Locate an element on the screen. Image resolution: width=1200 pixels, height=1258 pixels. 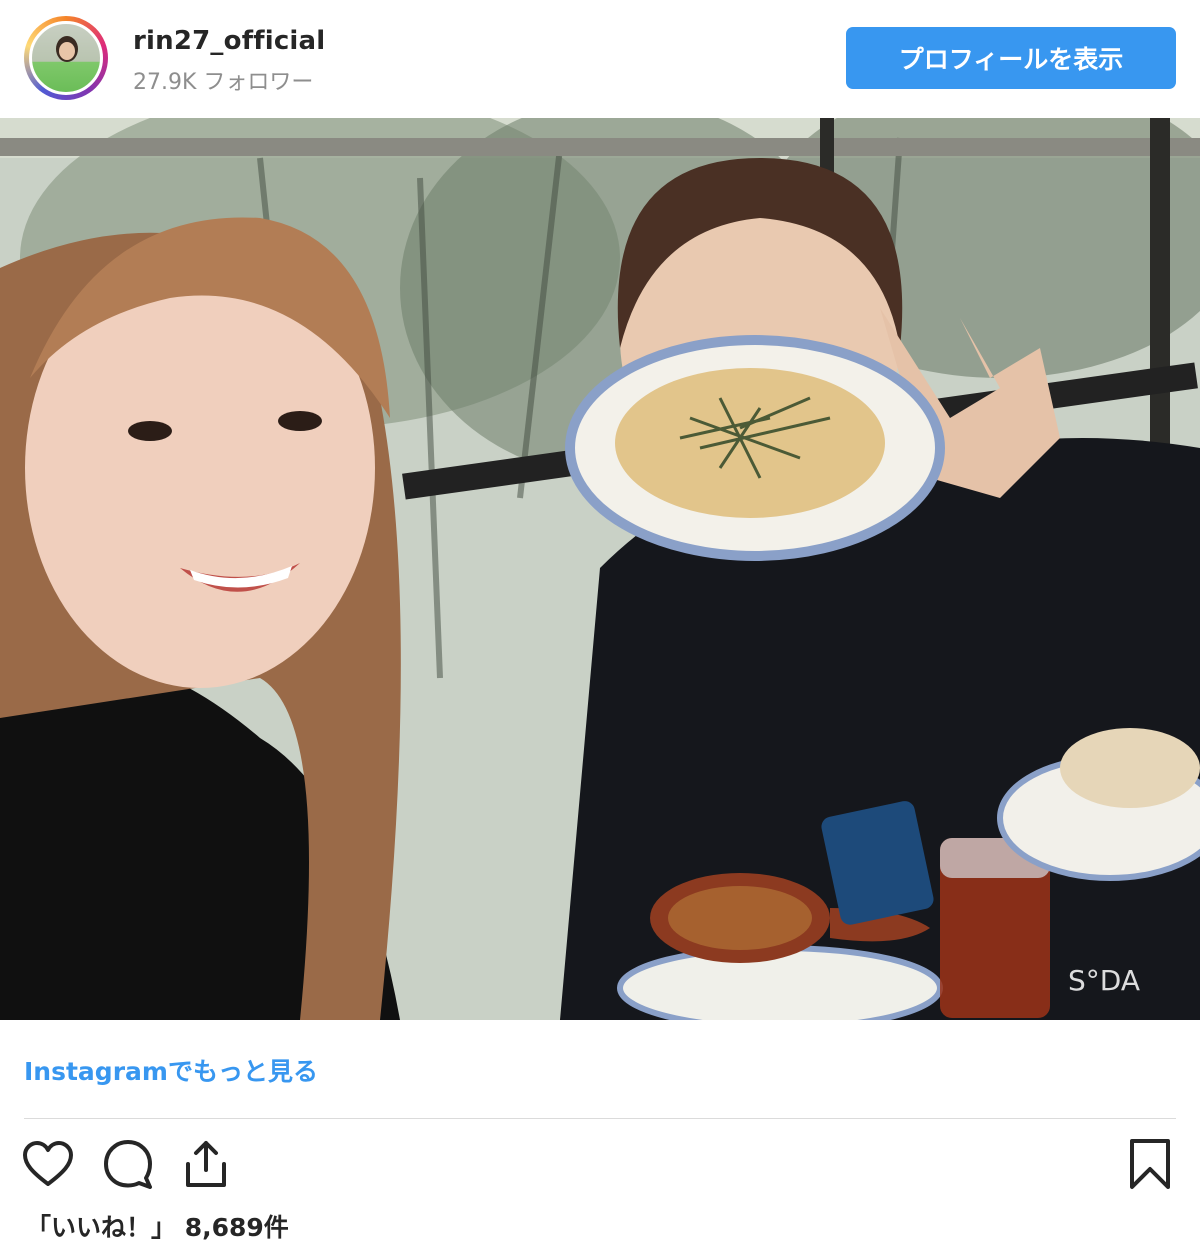
like-button is located at coordinates (48, 1164).